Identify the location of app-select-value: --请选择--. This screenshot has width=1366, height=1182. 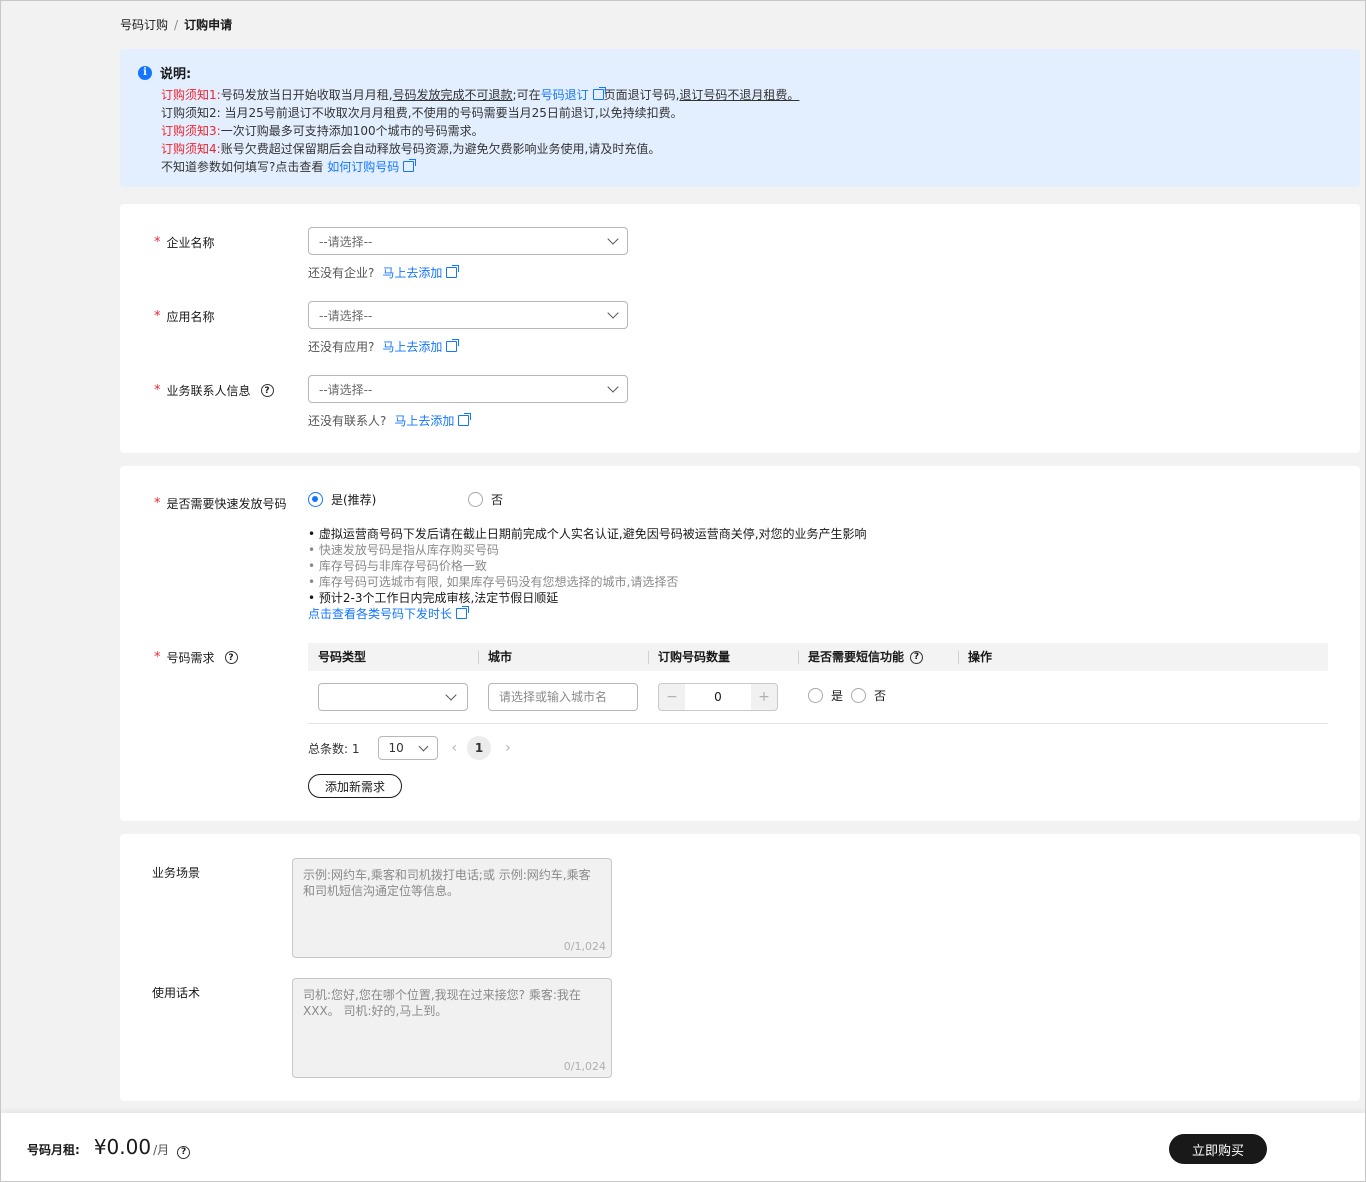
(346, 315).